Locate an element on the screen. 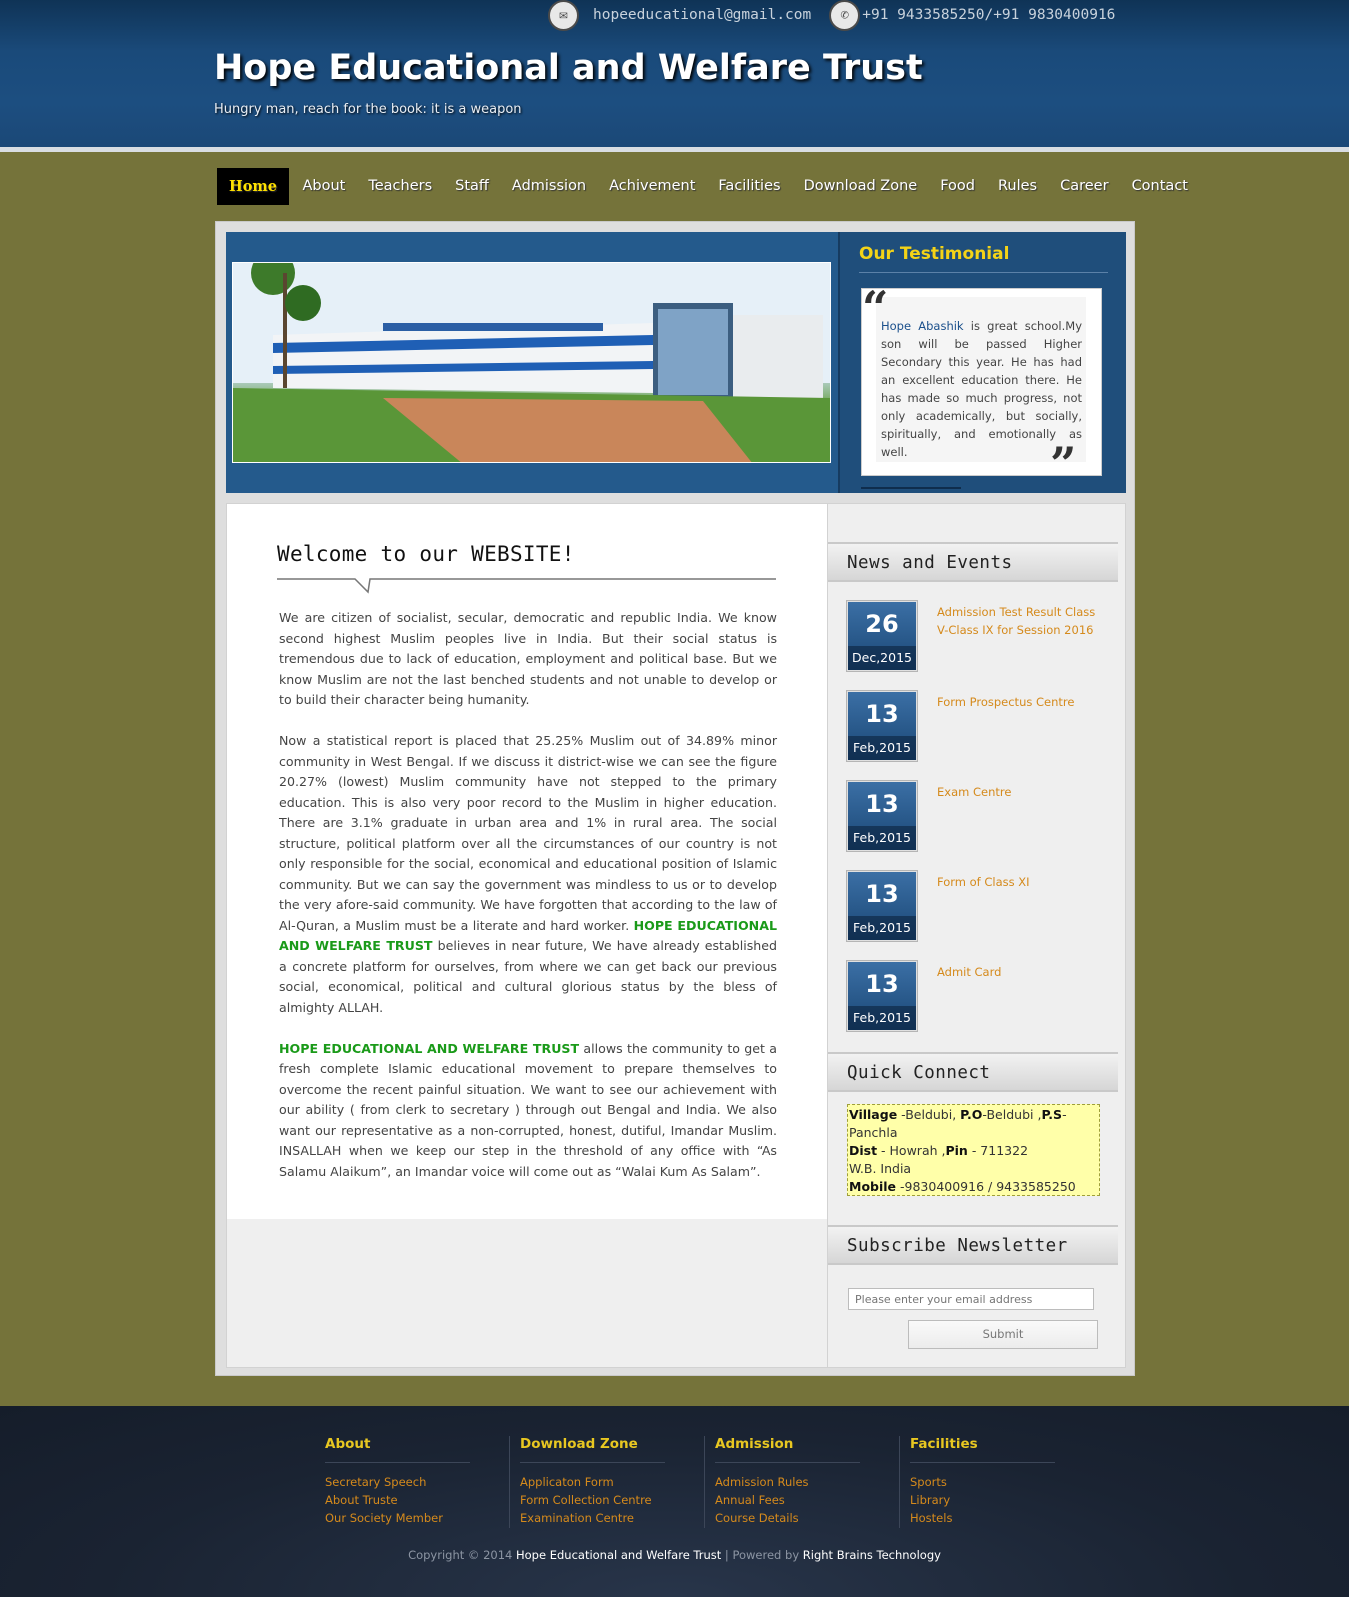 This screenshot has width=1349, height=1597. footer-link: Applicaton Form is located at coordinates (600, 1482).